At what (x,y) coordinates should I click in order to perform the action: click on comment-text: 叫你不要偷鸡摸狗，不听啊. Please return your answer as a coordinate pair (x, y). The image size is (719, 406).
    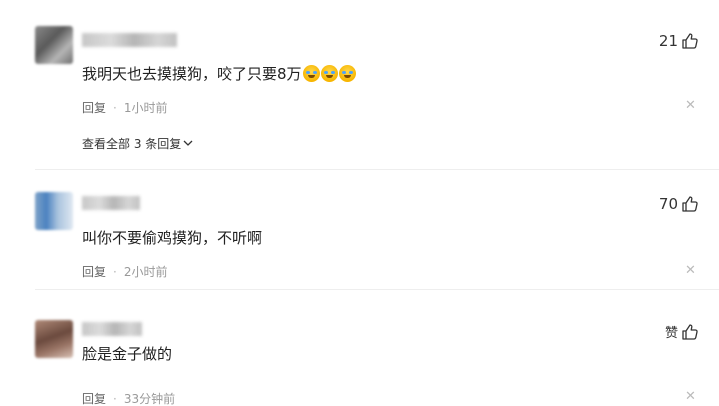
    Looking at the image, I should click on (172, 238).